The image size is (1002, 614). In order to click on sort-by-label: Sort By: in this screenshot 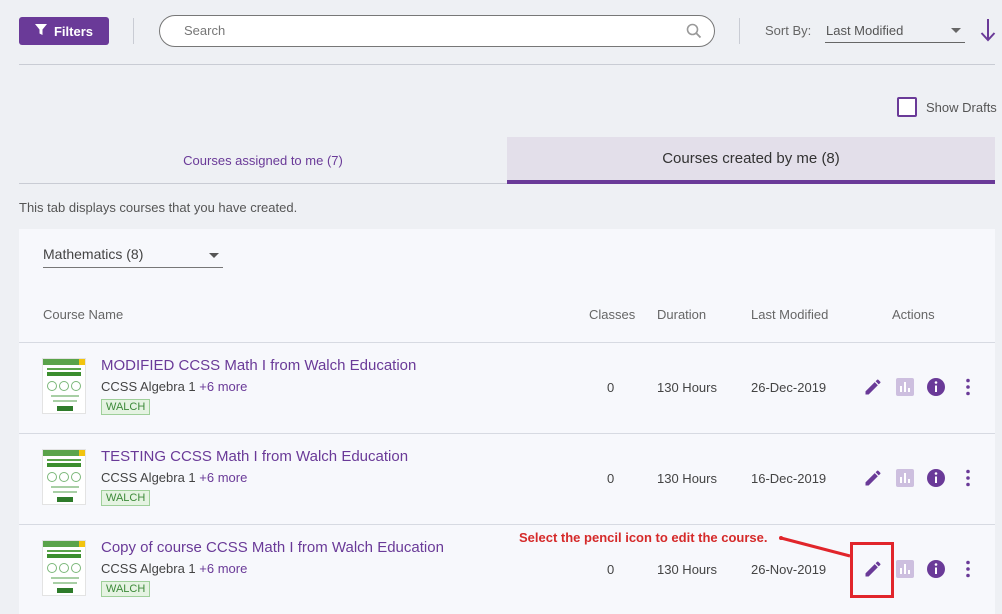, I will do `click(788, 30)`.